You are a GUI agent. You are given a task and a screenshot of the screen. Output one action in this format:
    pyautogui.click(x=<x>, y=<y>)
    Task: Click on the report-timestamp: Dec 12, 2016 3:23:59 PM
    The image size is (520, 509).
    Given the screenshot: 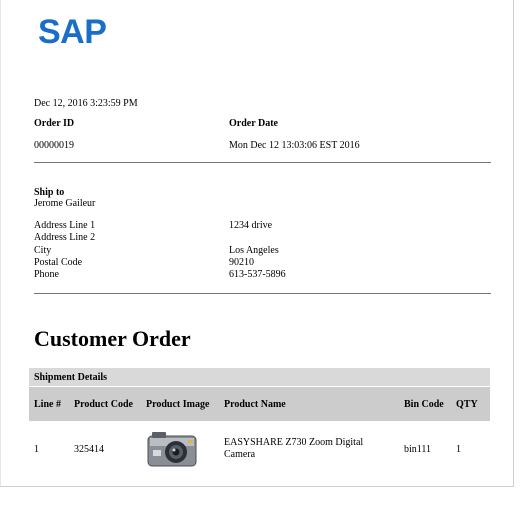 What is the action you would take?
    pyautogui.click(x=86, y=103)
    